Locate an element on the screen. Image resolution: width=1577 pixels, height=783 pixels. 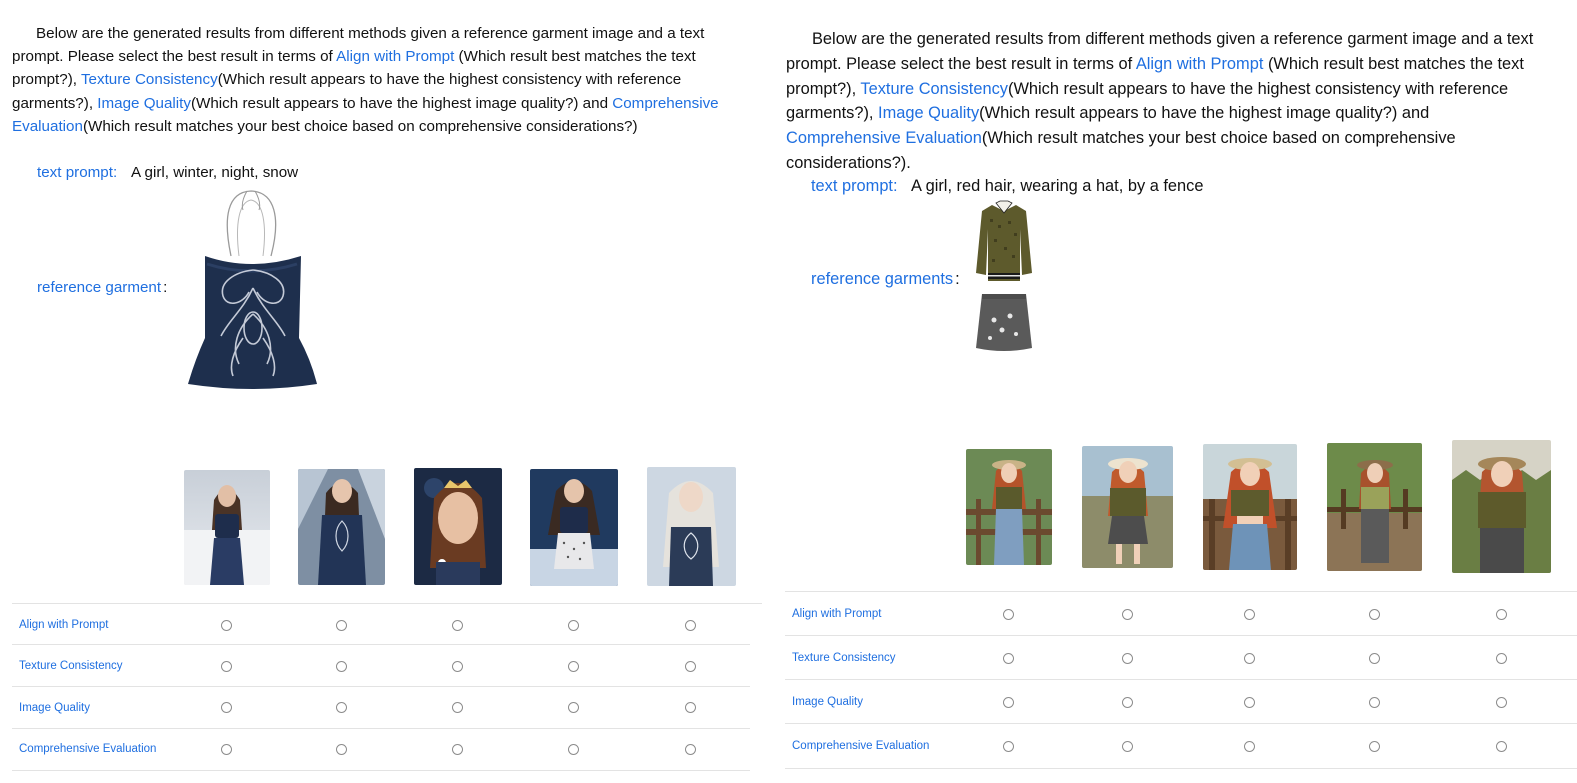
reference-garments-label: reference garments: is located at coordinates (885, 279).